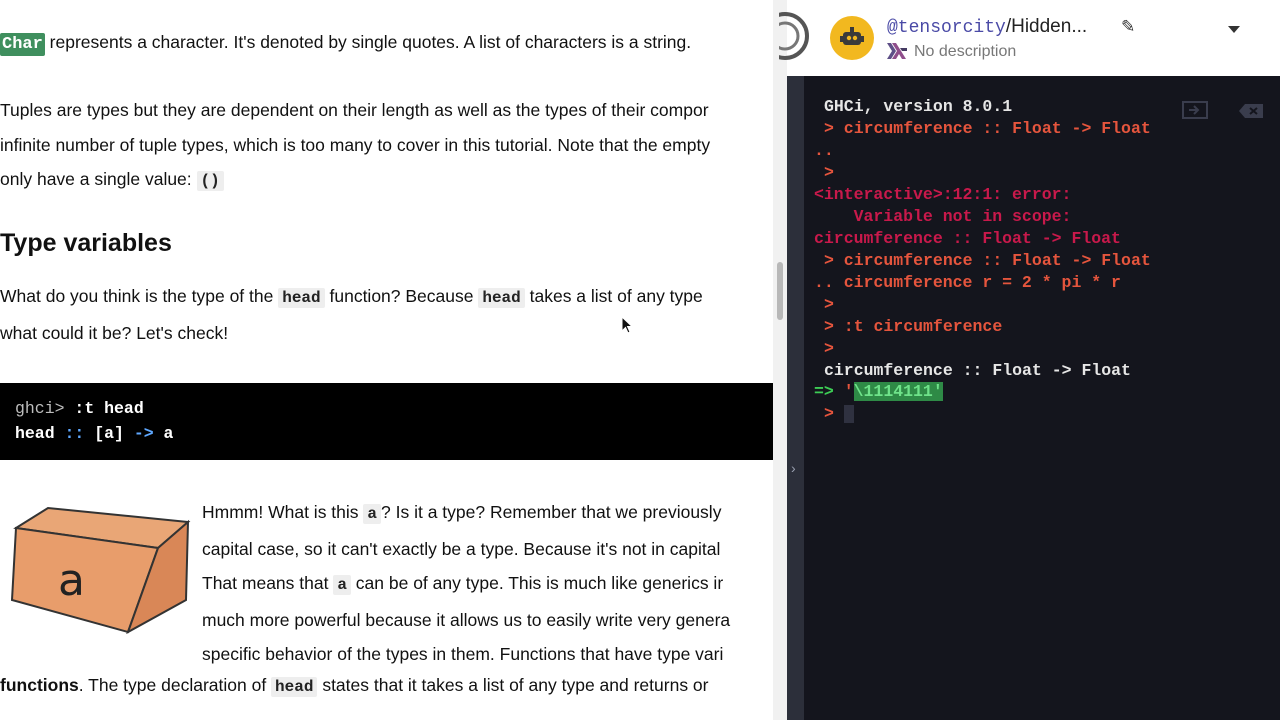 The image size is (1280, 720). I want to click on console-result-line: => '\1114111', so click(878, 391).